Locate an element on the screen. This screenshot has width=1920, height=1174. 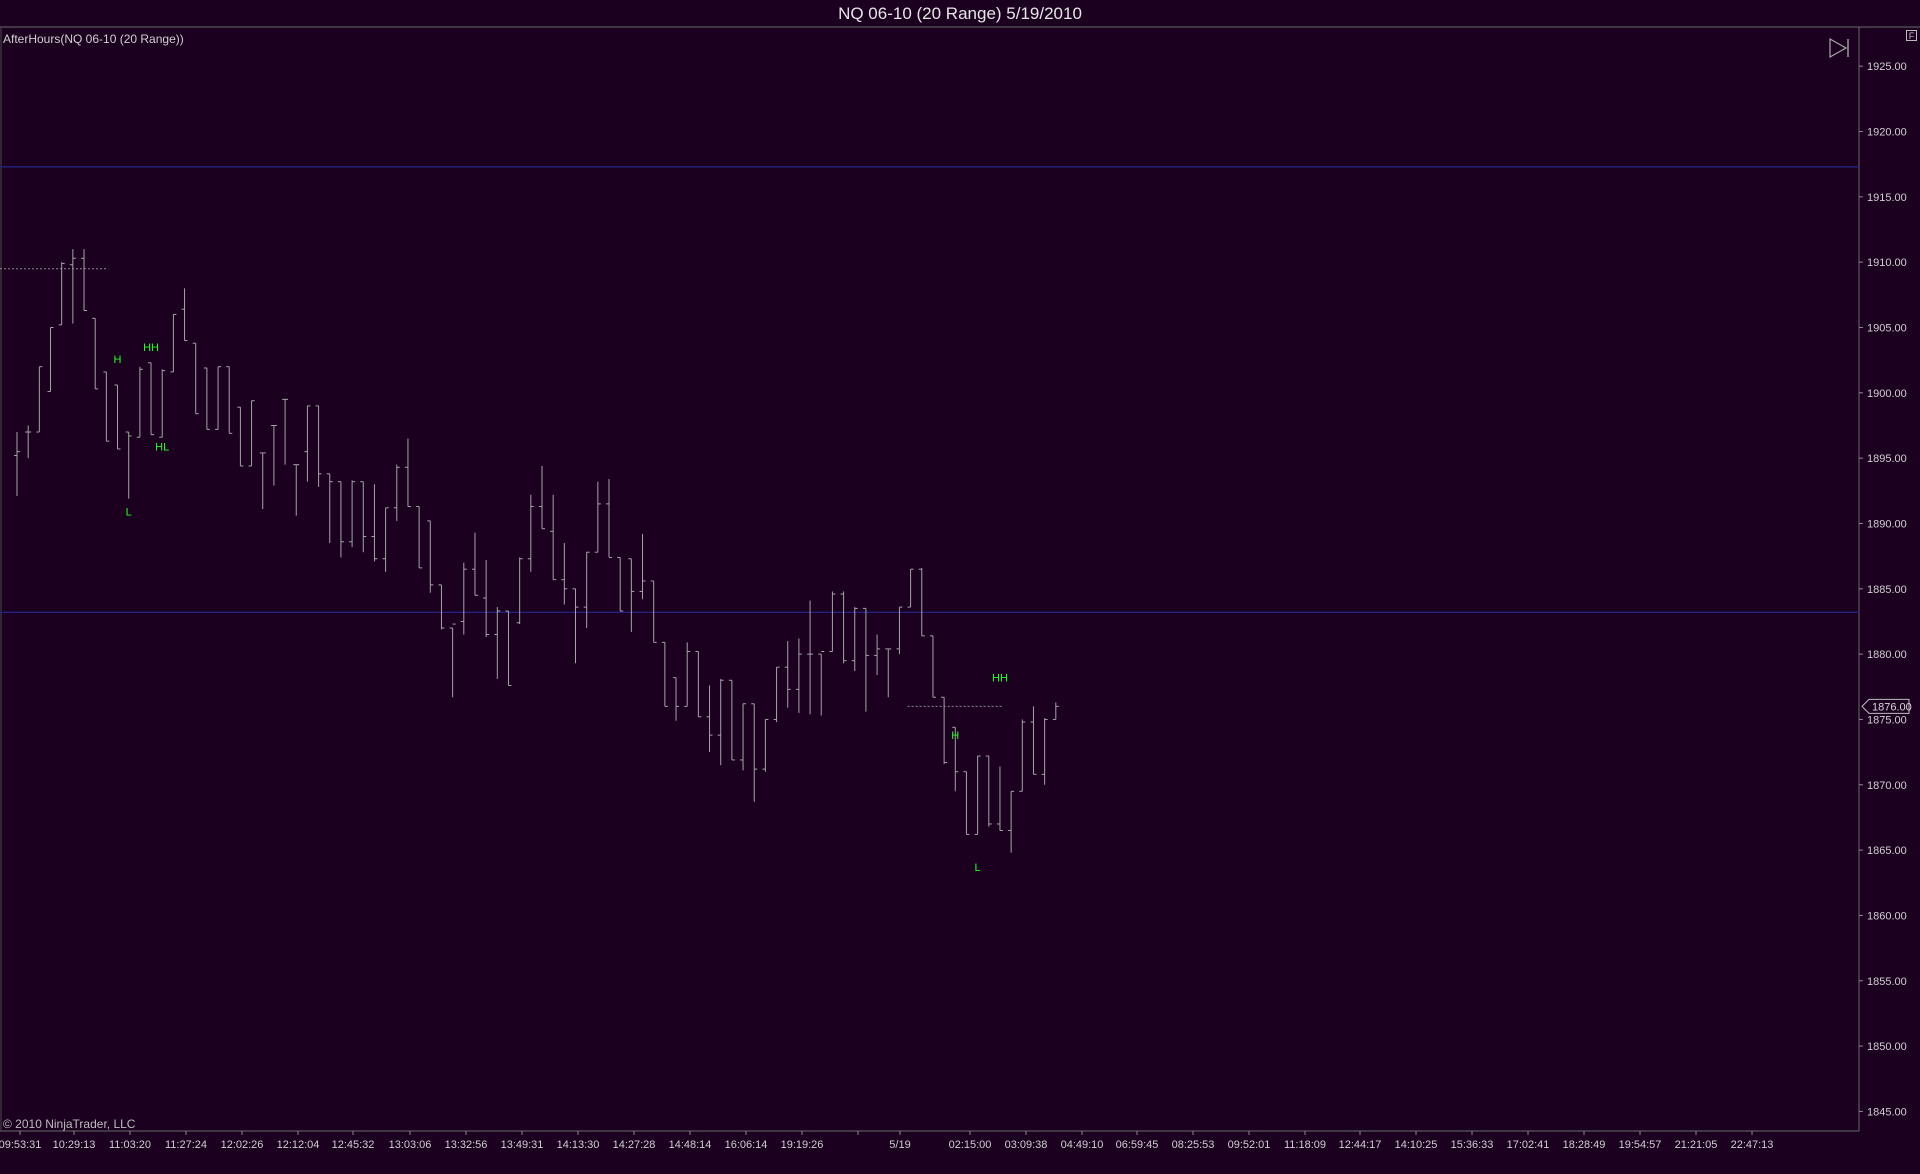
y-tick-label-9: 1880.00 is located at coordinates (1887, 655).